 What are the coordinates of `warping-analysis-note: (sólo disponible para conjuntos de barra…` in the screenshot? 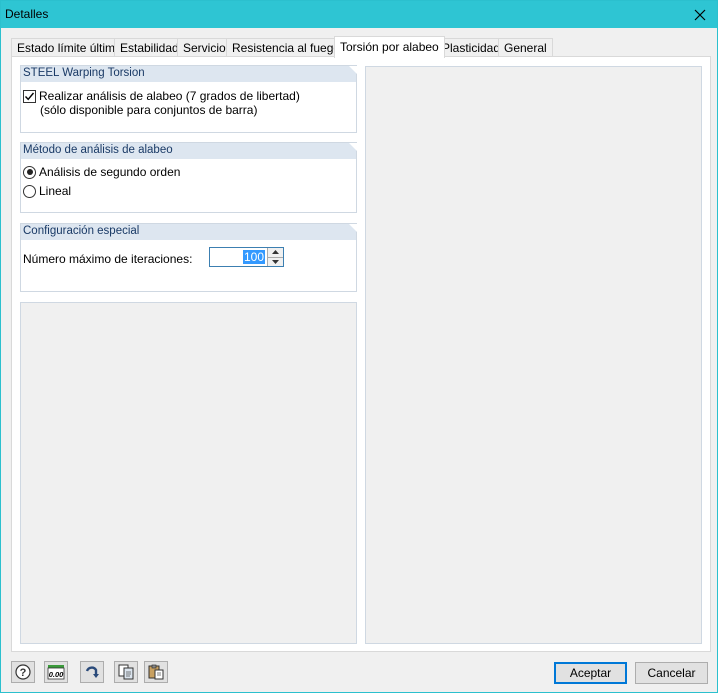 It's located at (149, 110).